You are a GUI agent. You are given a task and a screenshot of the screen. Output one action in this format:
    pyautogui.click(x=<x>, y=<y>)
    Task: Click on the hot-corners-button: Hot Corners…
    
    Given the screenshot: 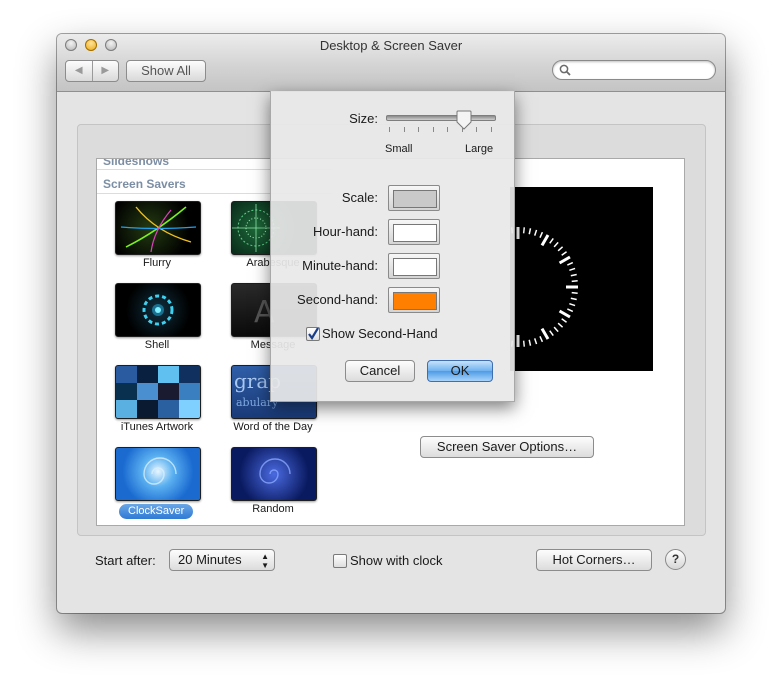 What is the action you would take?
    pyautogui.click(x=594, y=560)
    